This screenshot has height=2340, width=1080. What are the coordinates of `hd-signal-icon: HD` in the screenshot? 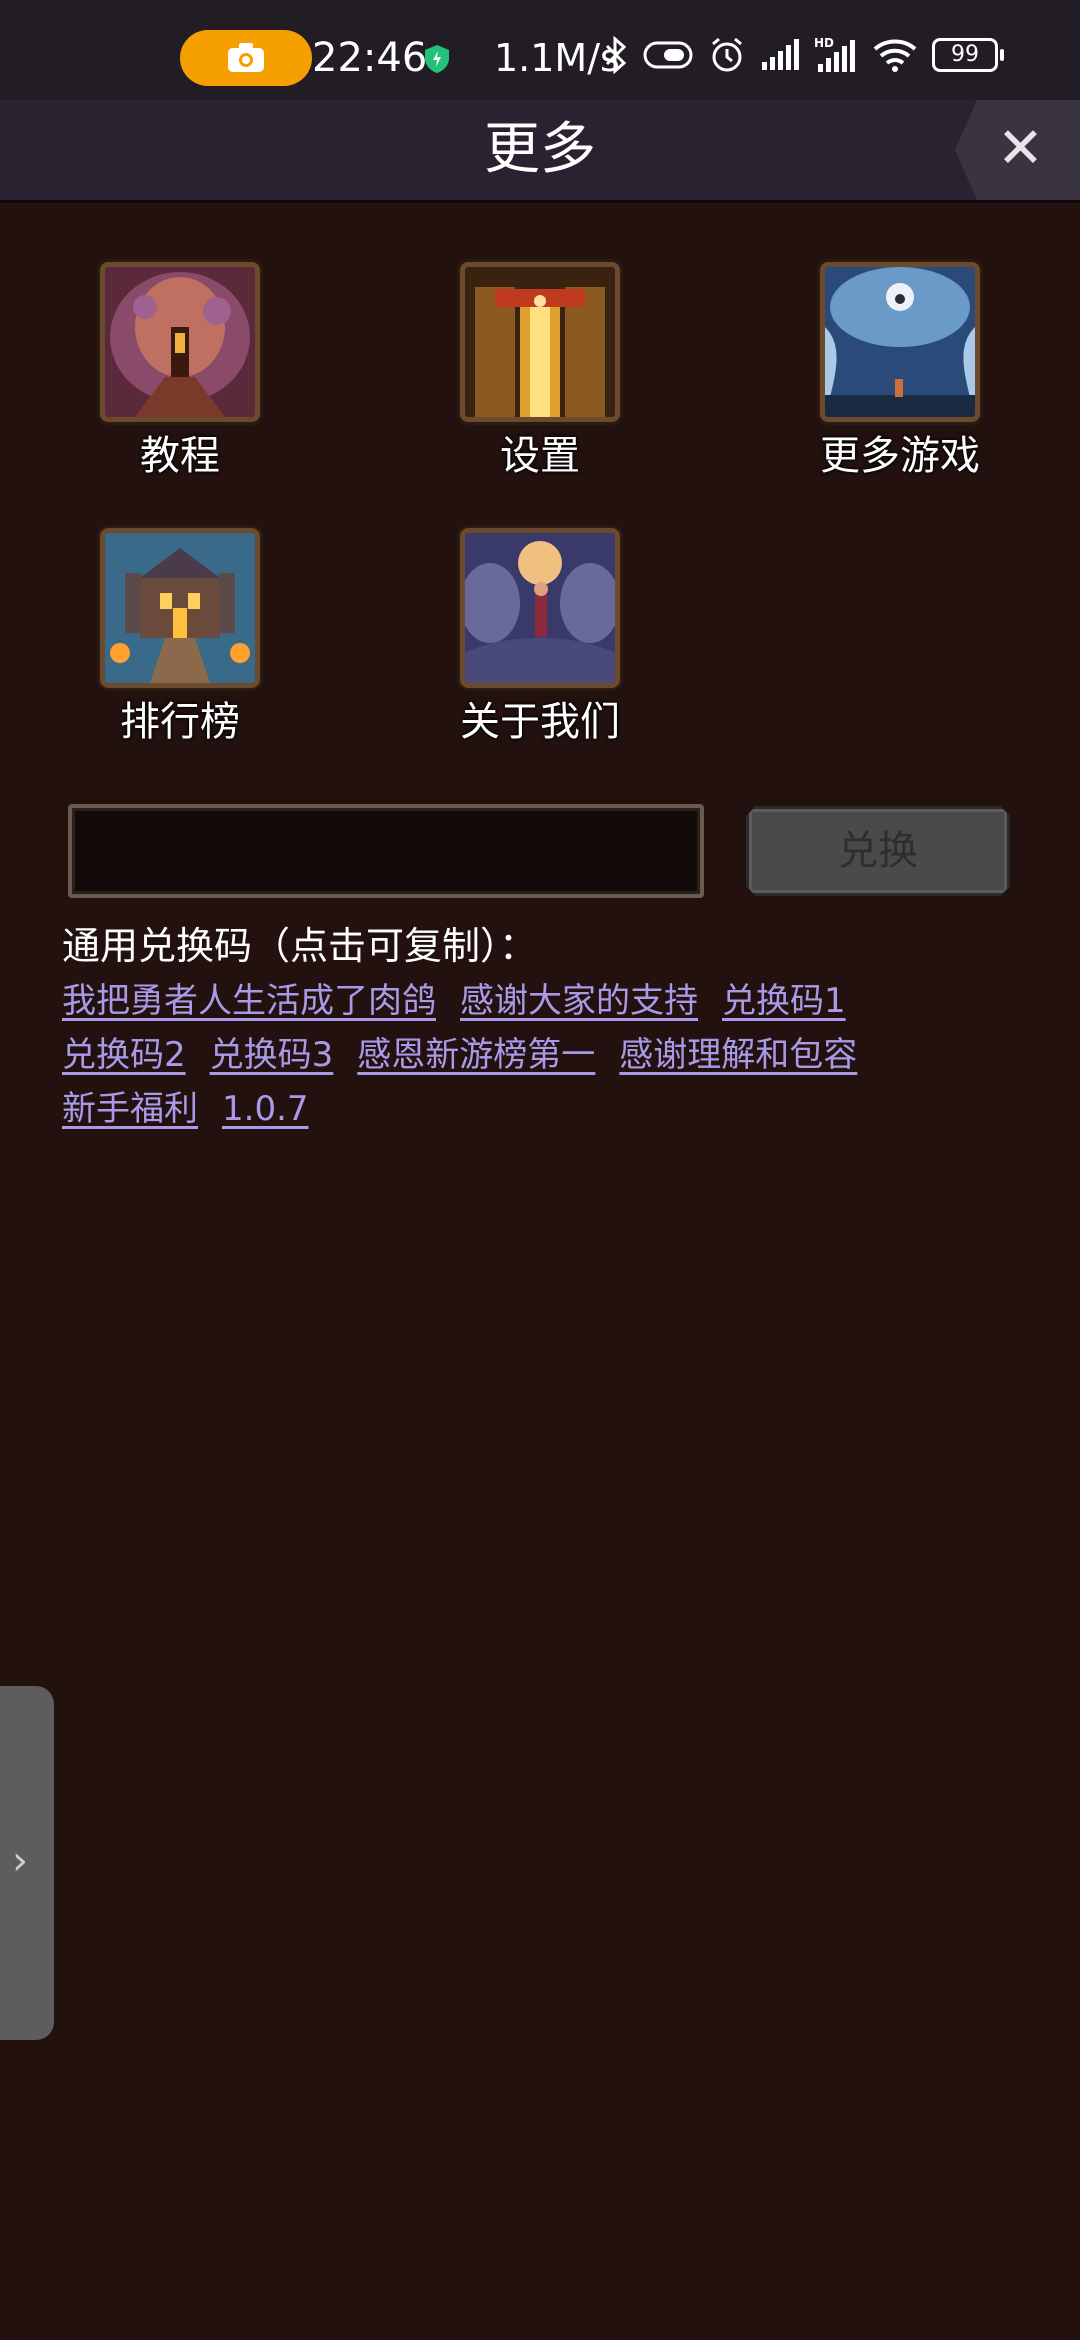 It's located at (834, 54).